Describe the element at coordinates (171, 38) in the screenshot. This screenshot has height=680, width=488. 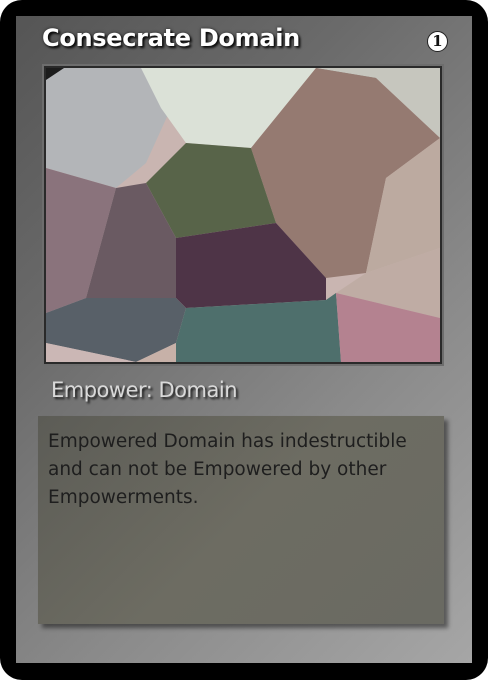
I see `card-title: Consecrate Domain` at that location.